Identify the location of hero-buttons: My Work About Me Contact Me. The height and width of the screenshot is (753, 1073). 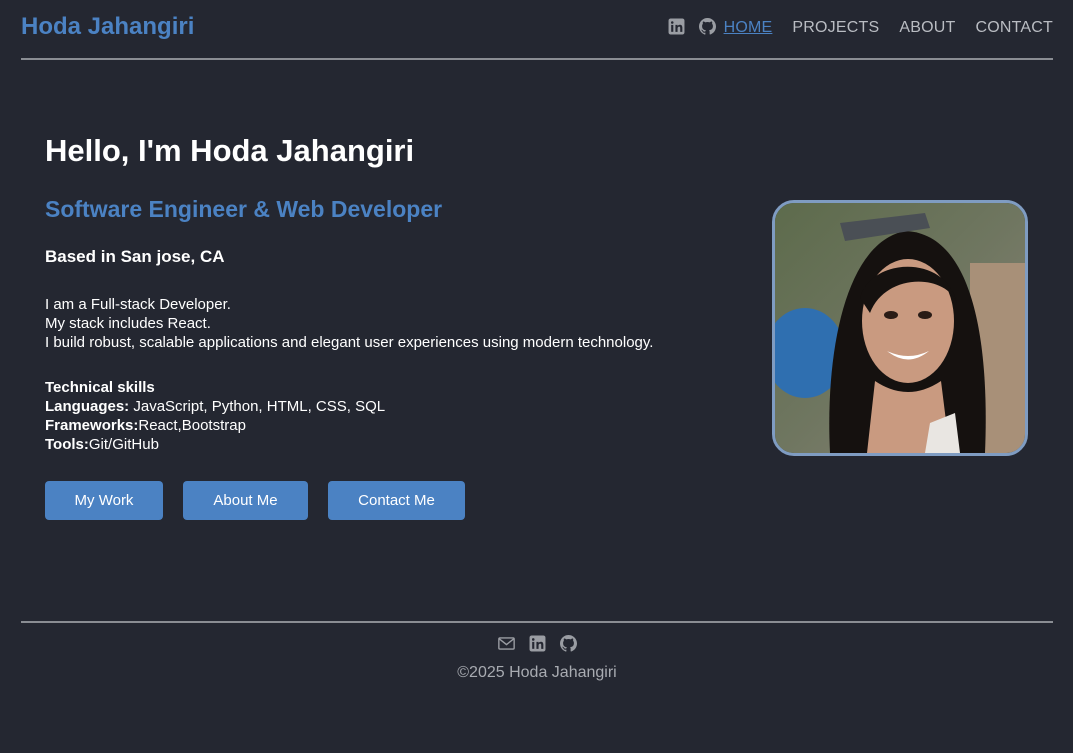
(395, 500).